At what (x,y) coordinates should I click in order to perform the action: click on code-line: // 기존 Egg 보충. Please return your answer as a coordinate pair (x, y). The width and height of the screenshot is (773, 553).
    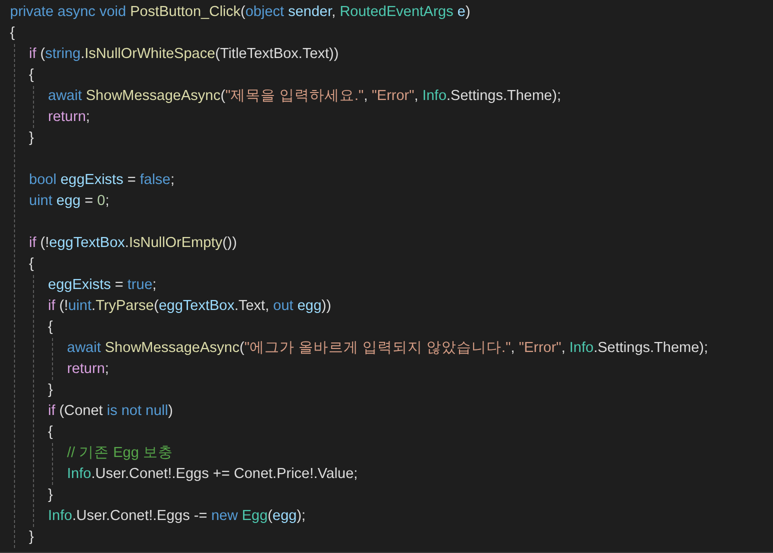
    Looking at the image, I should click on (120, 453).